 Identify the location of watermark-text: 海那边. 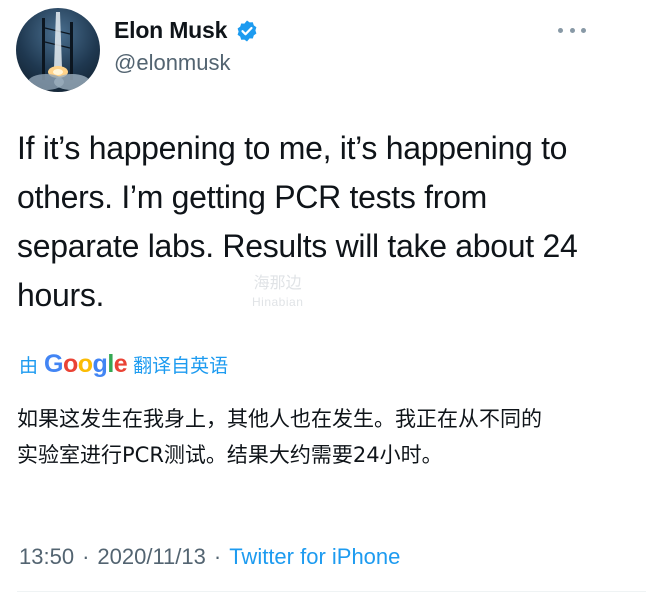
(277, 283).